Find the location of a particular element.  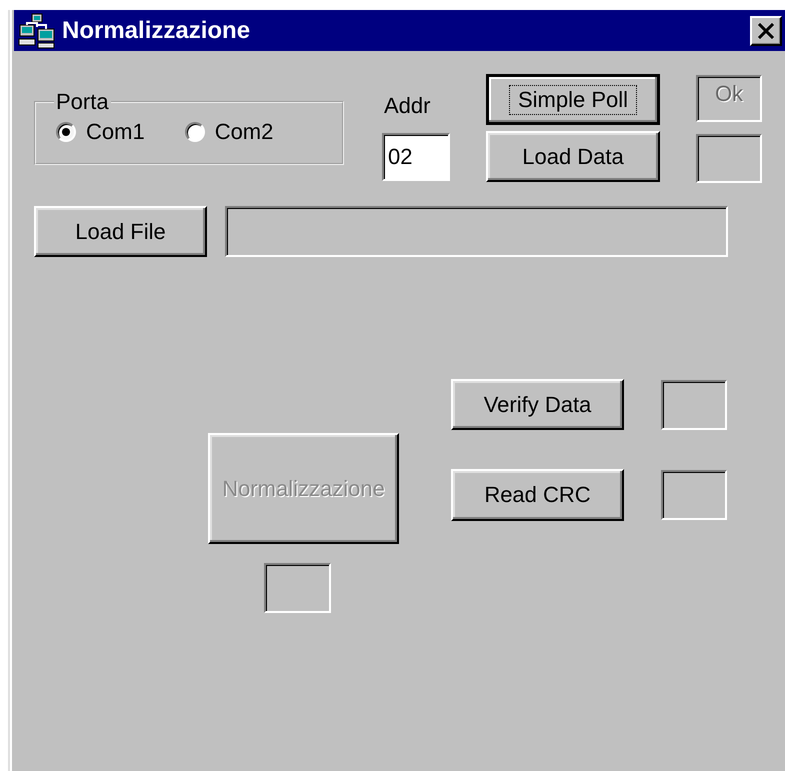

window-title: Normalizzazione is located at coordinates (157, 30).